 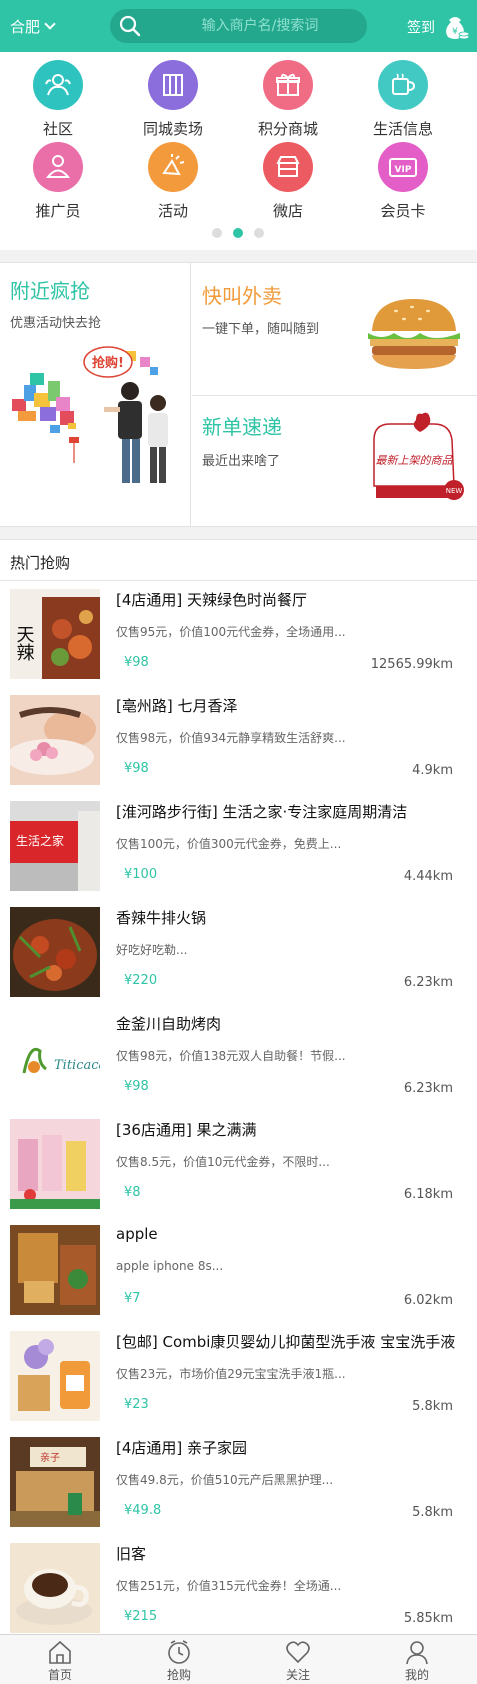 What do you see at coordinates (50, 291) in the screenshot?
I see `promo-title: 附近疯抢` at bounding box center [50, 291].